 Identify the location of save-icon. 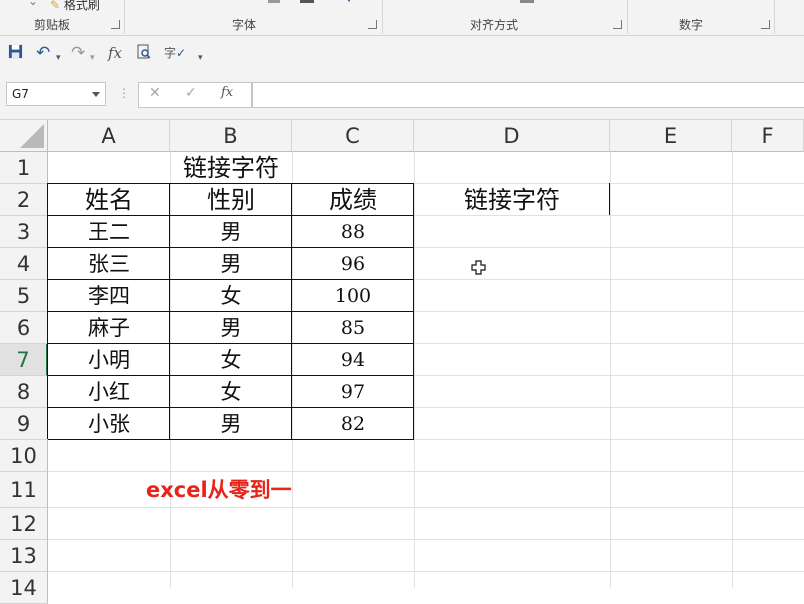
(15, 53).